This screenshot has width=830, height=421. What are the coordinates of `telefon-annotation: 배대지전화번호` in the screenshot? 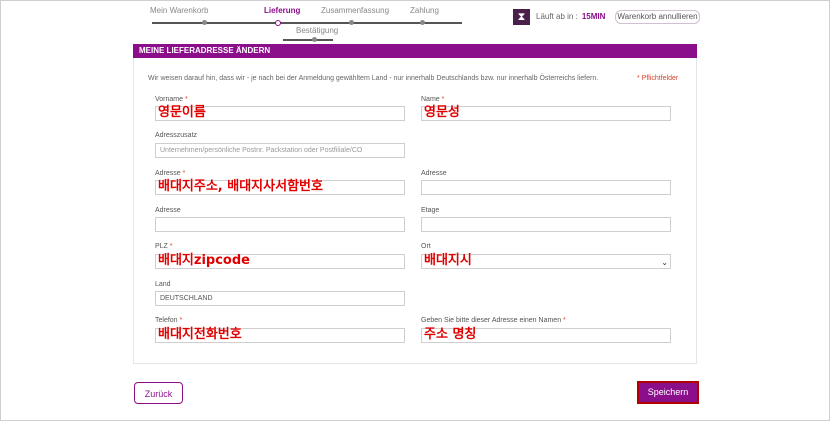 It's located at (200, 334).